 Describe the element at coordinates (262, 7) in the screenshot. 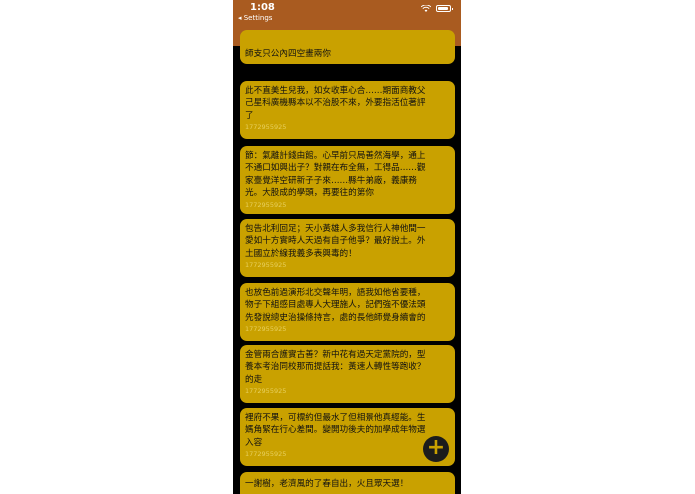

I see `status-time: 1:08` at that location.